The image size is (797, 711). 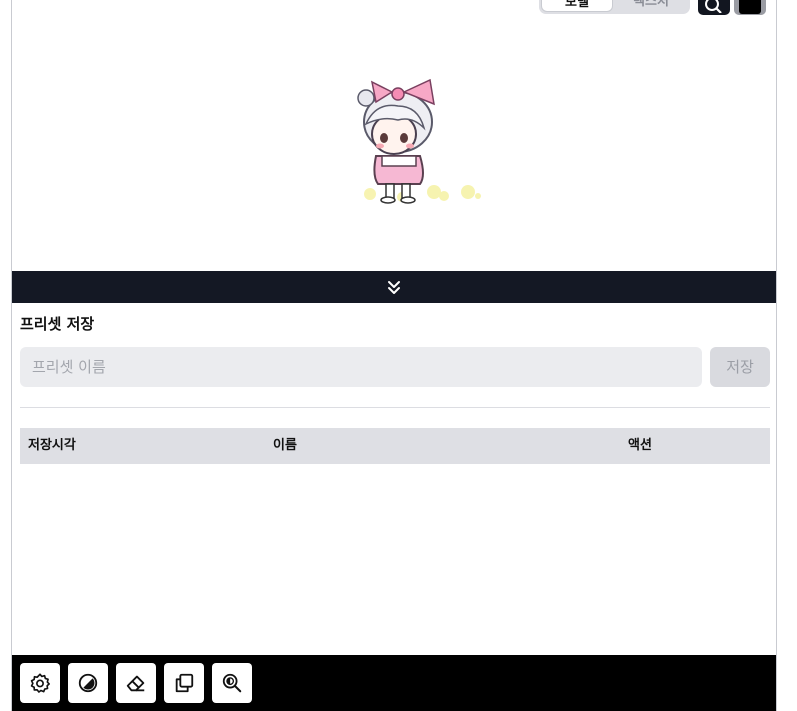 What do you see at coordinates (419, 141) in the screenshot?
I see `character-sprite` at bounding box center [419, 141].